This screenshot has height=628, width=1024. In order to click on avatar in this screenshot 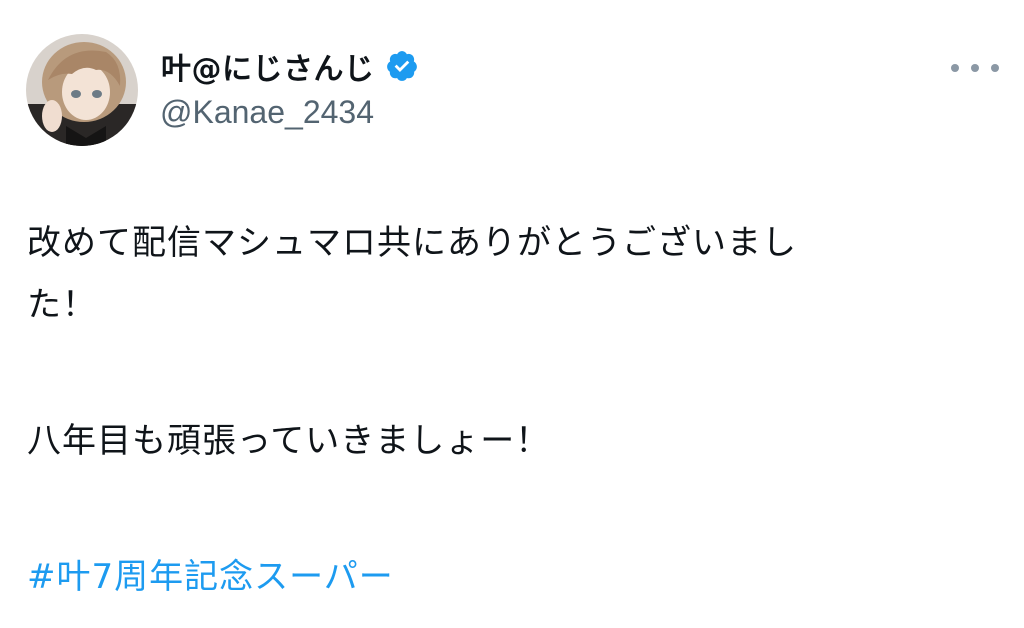, I will do `click(82, 90)`.